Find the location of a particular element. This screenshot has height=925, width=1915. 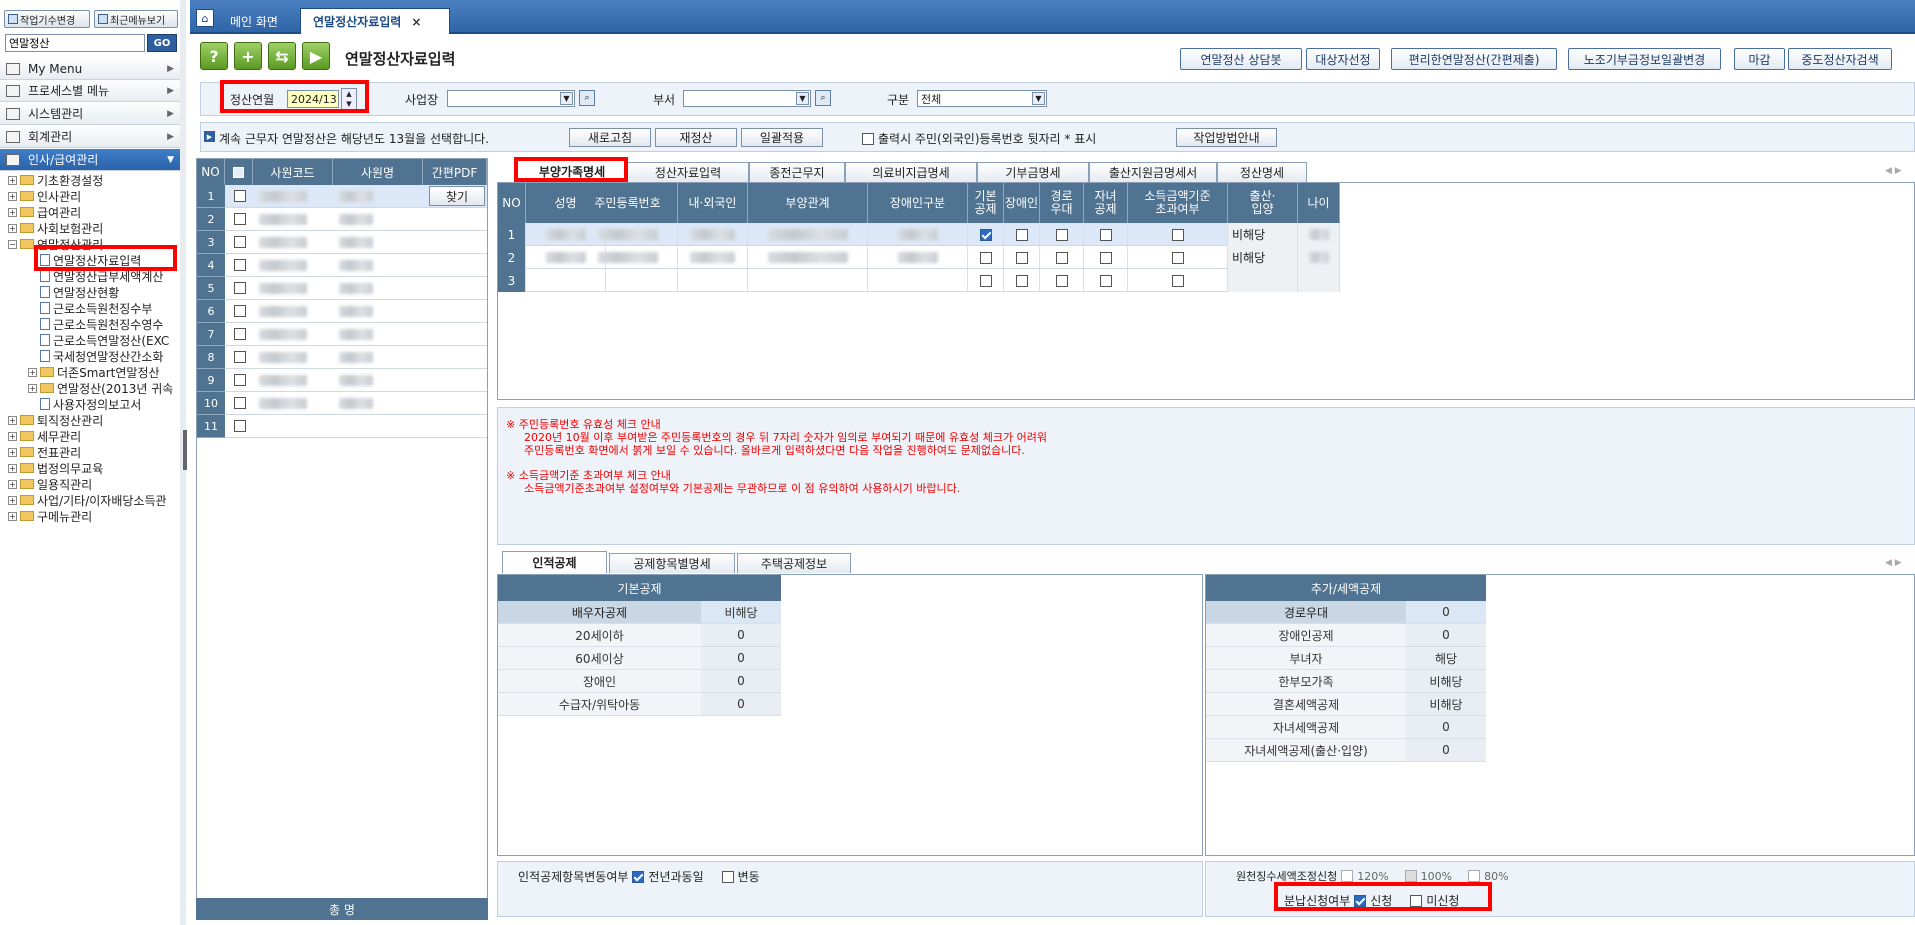

table-row: 7 is located at coordinates (342, 334).